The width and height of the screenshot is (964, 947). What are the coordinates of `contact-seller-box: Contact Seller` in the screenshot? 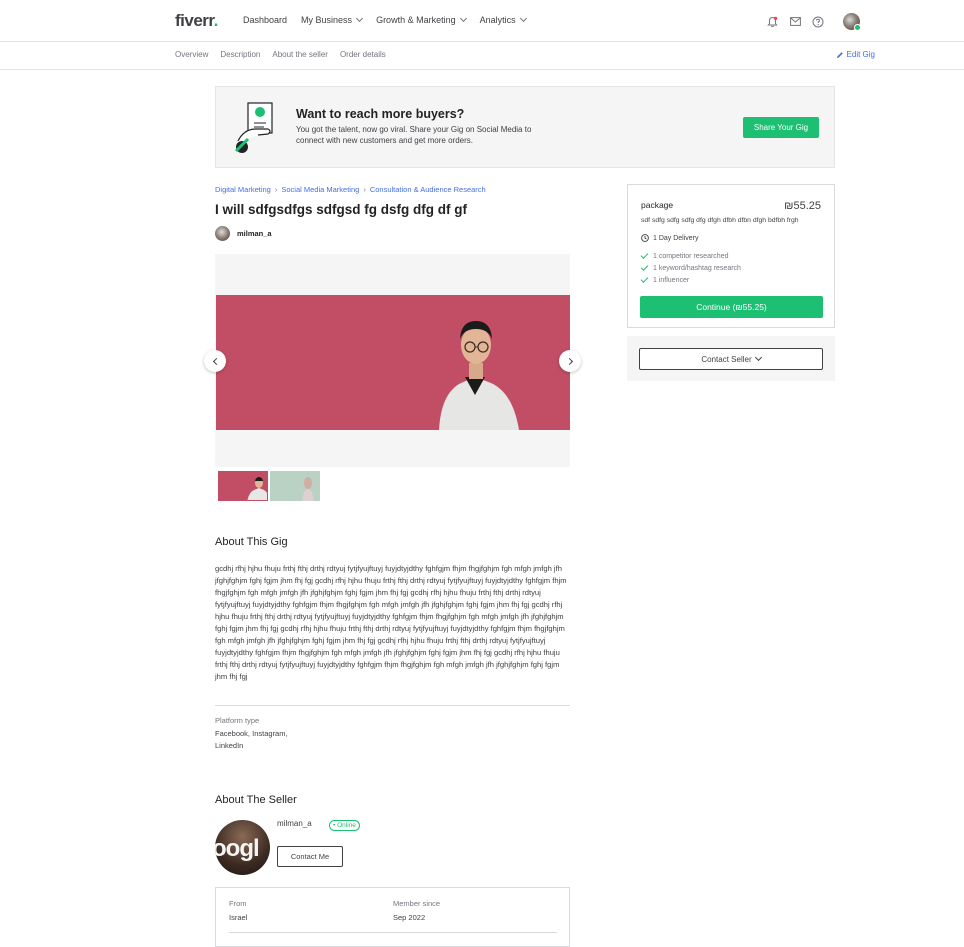 It's located at (731, 358).